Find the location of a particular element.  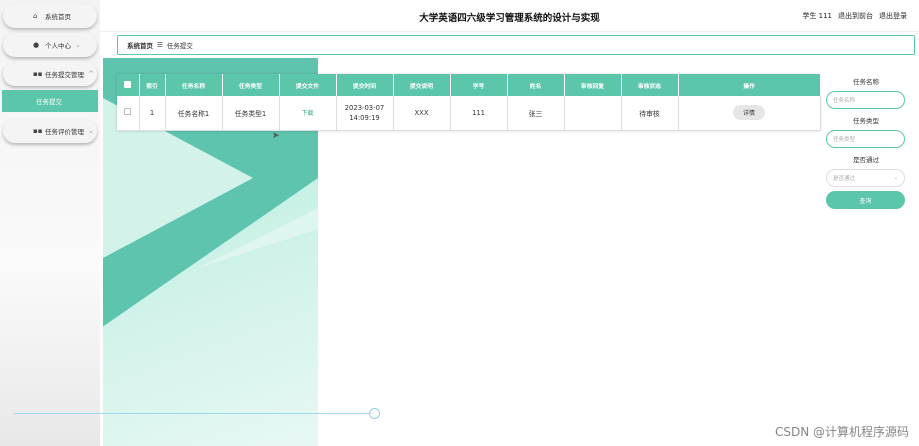

sidebar-item-home: ⌂ 系统首页 is located at coordinates (50, 16).